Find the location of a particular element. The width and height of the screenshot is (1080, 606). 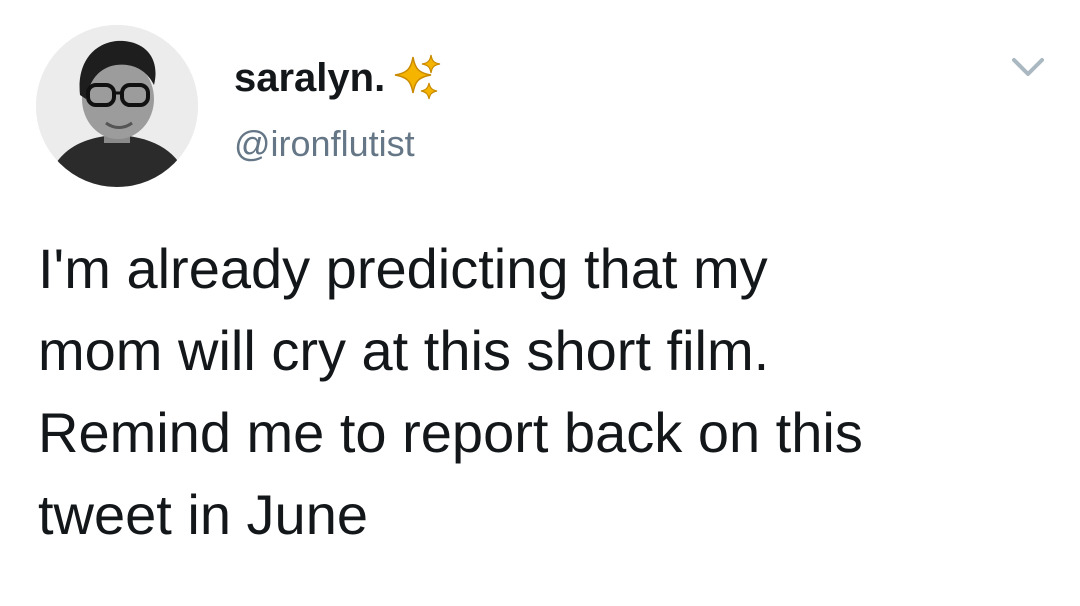

avatar-photo-icon is located at coordinates (117, 106).